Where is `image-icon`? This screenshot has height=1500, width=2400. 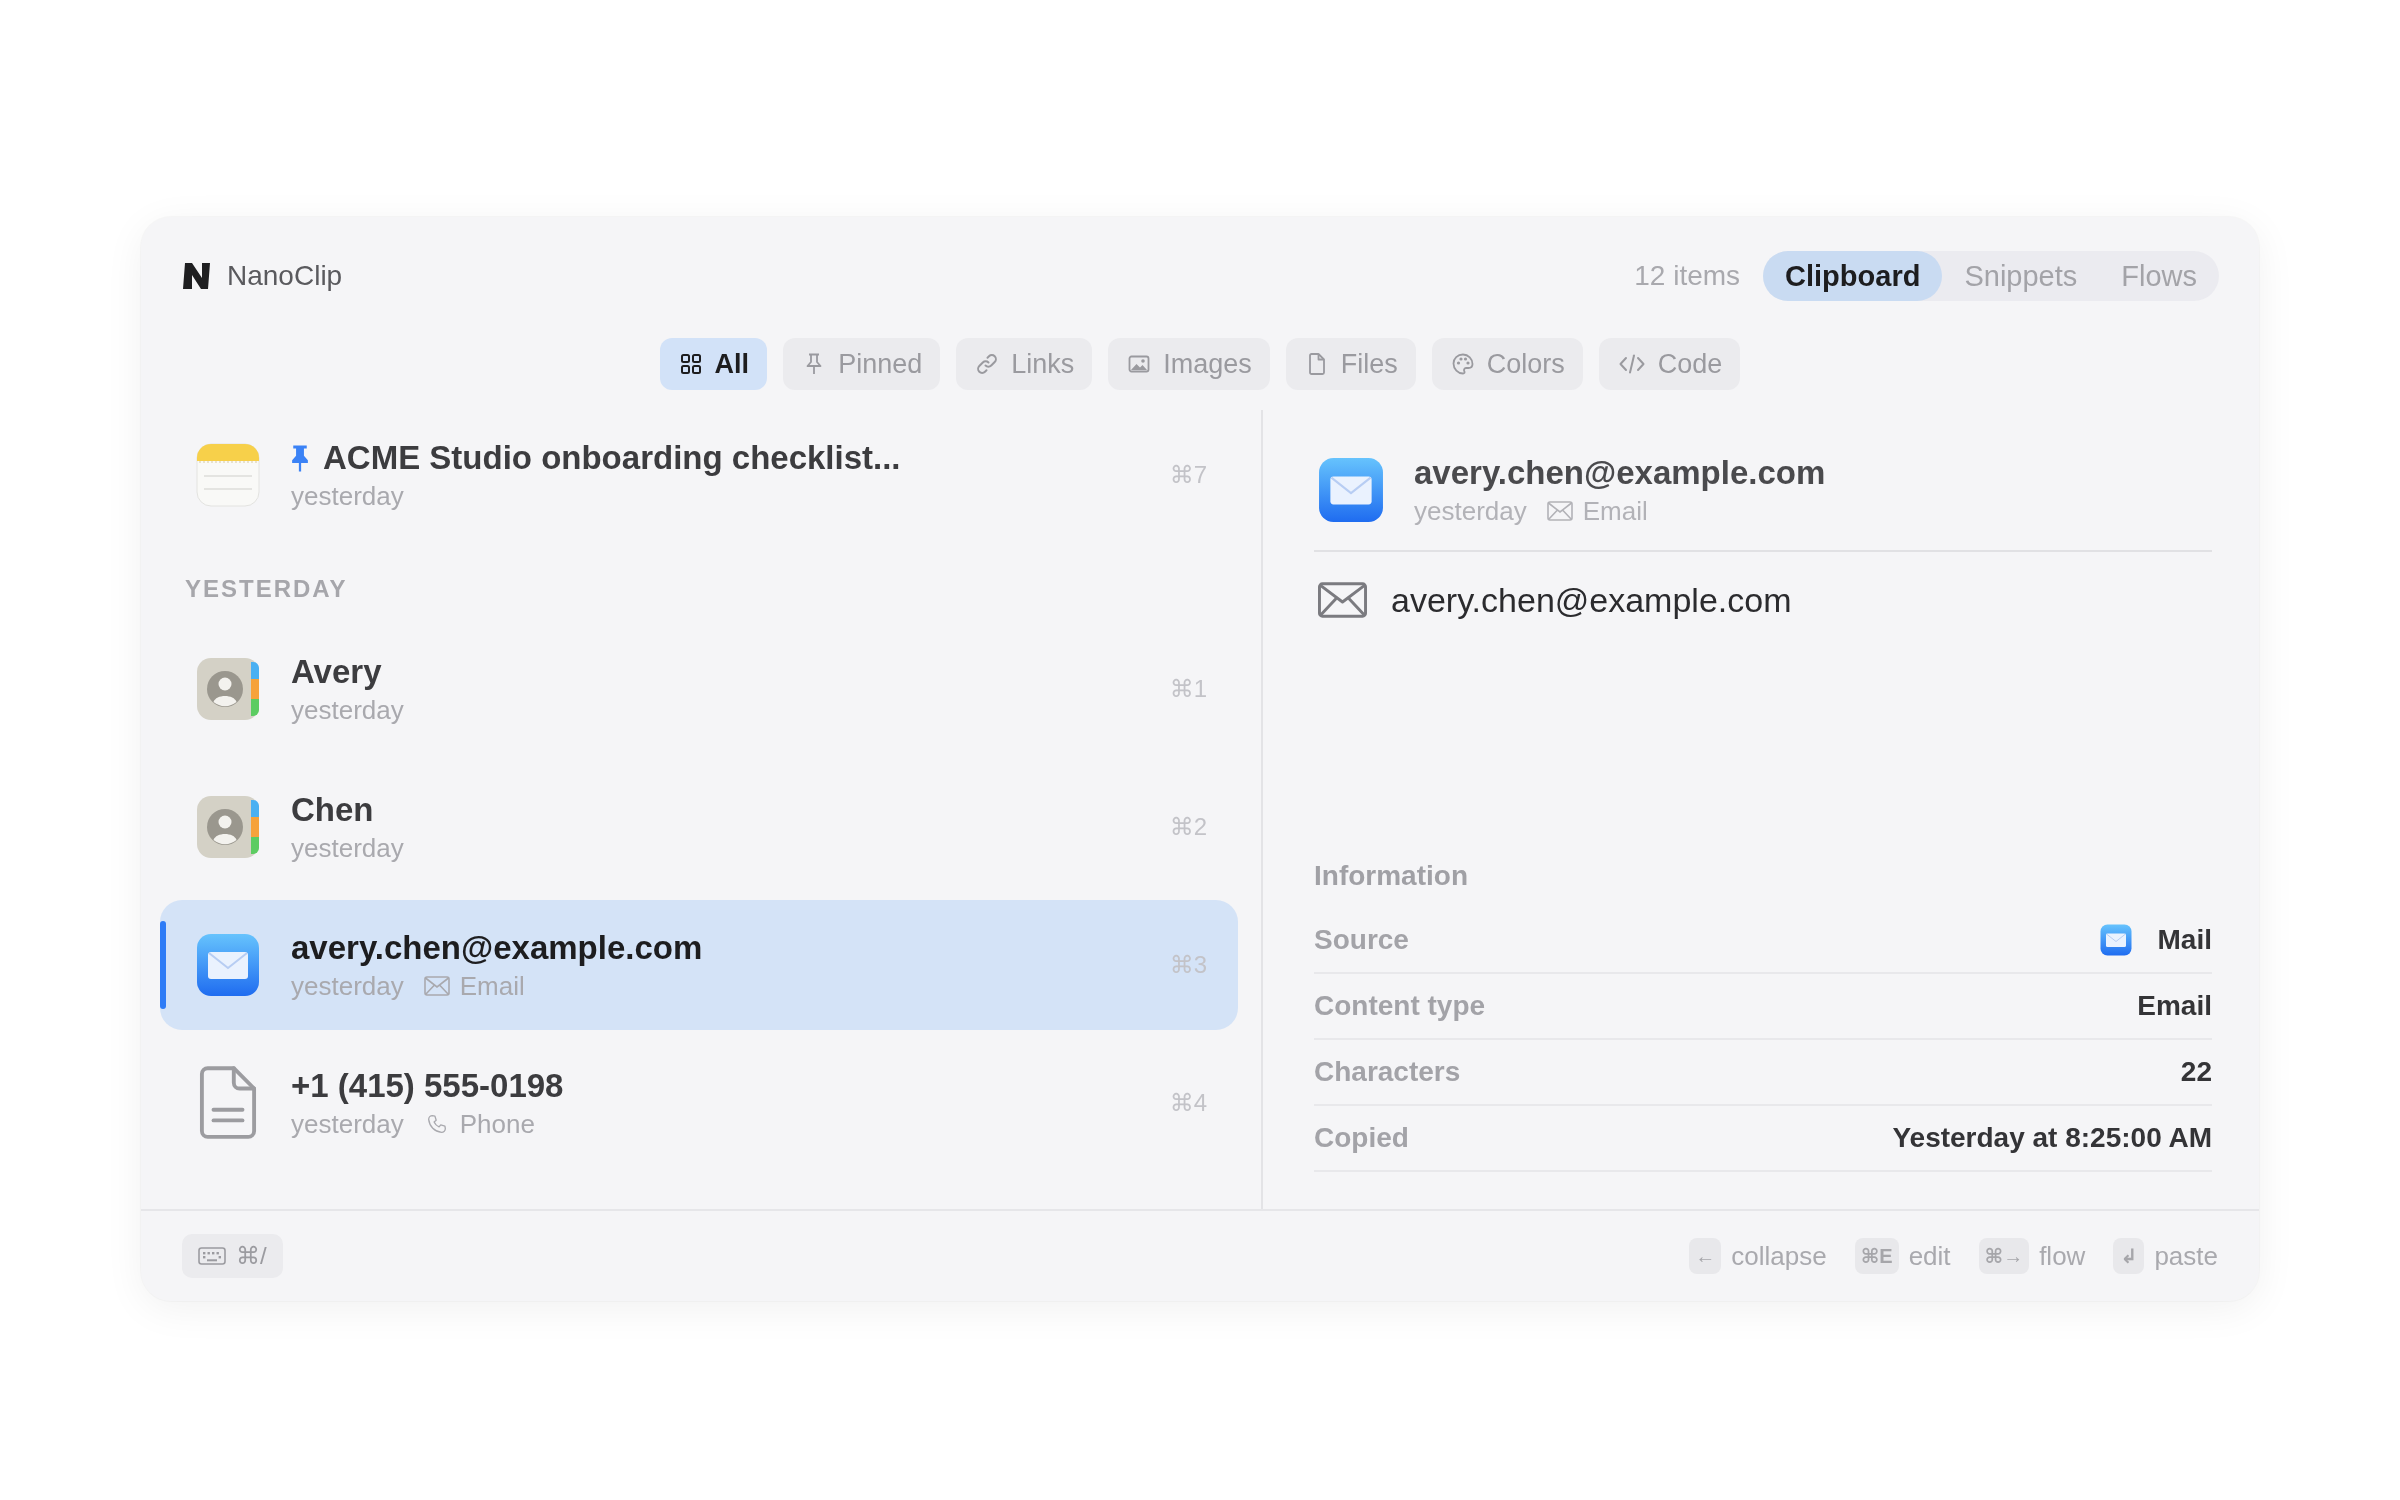
image-icon is located at coordinates (1139, 364).